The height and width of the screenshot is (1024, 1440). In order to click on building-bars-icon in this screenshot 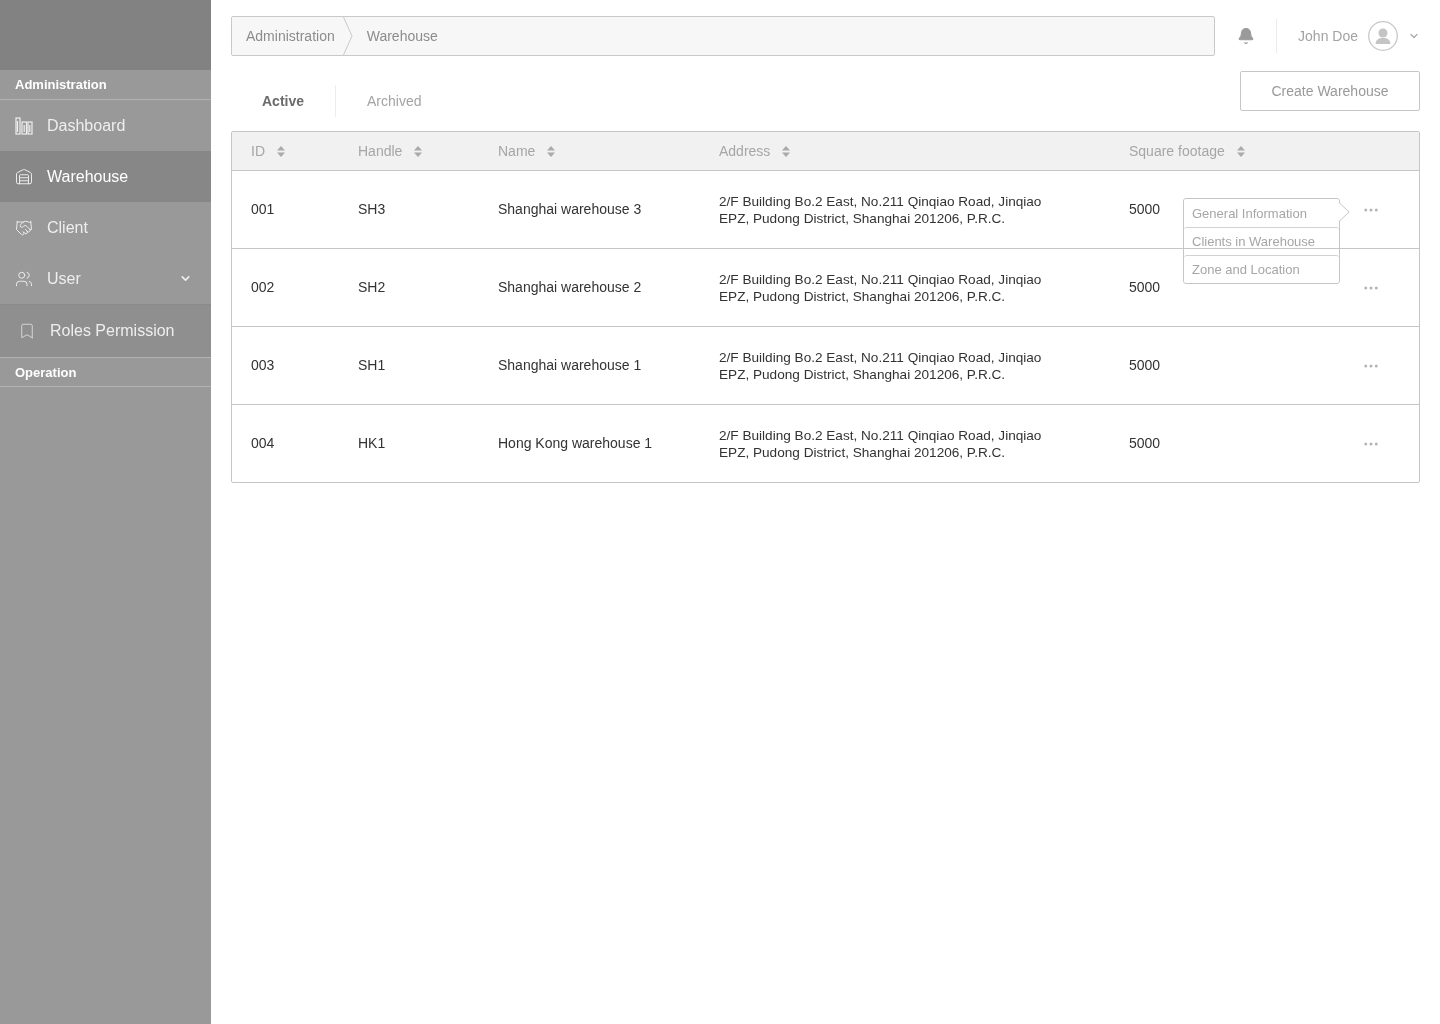, I will do `click(24, 125)`.